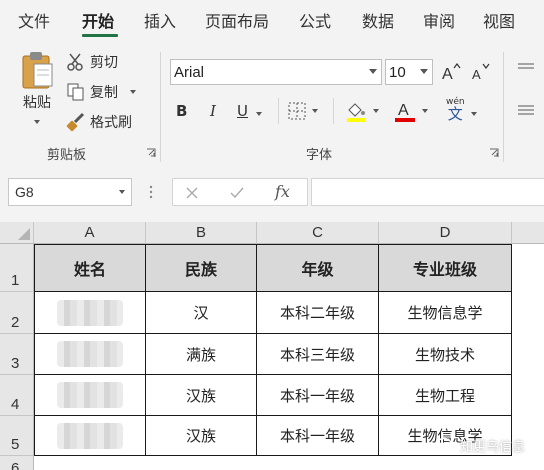  Describe the element at coordinates (427, 192) in the screenshot. I see `formula-input` at that location.